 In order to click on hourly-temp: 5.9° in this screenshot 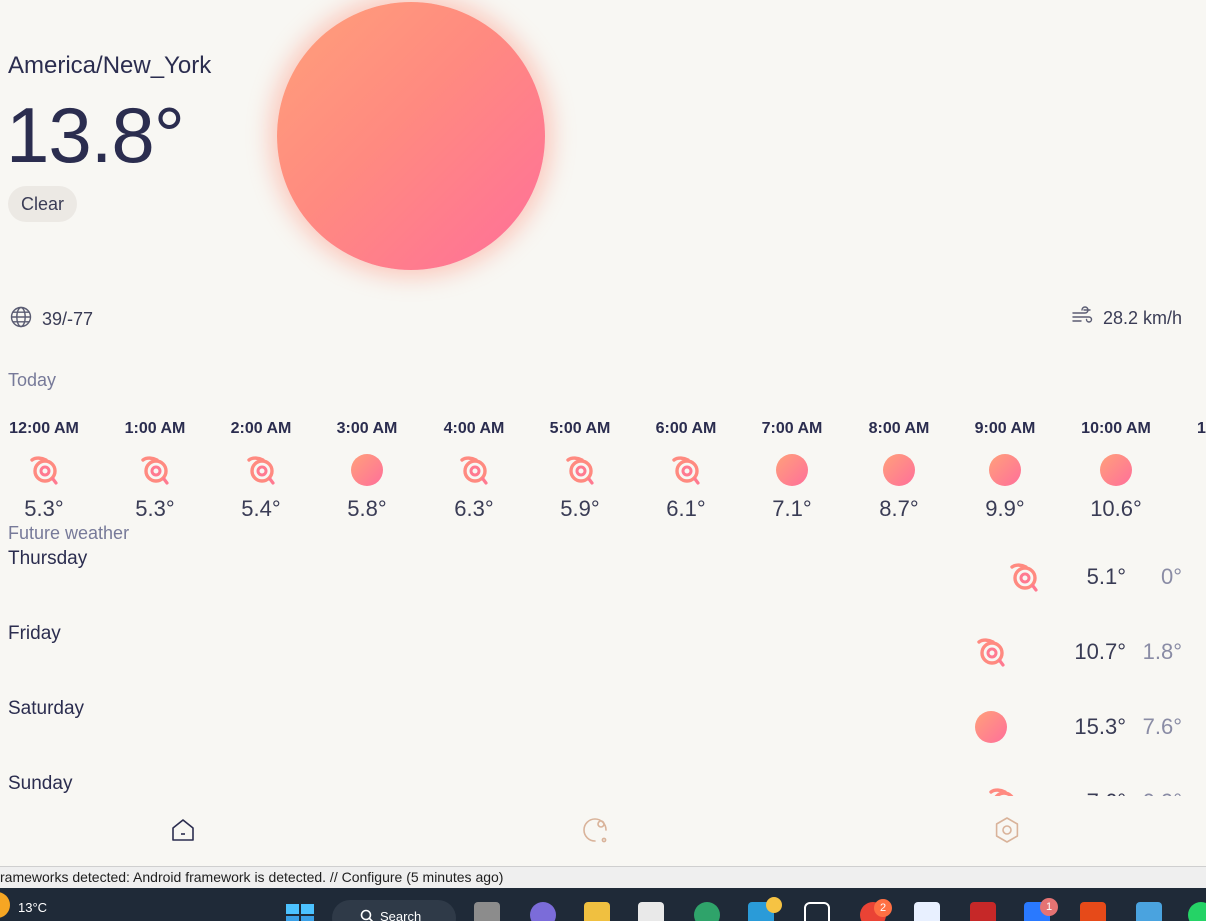, I will do `click(580, 508)`.